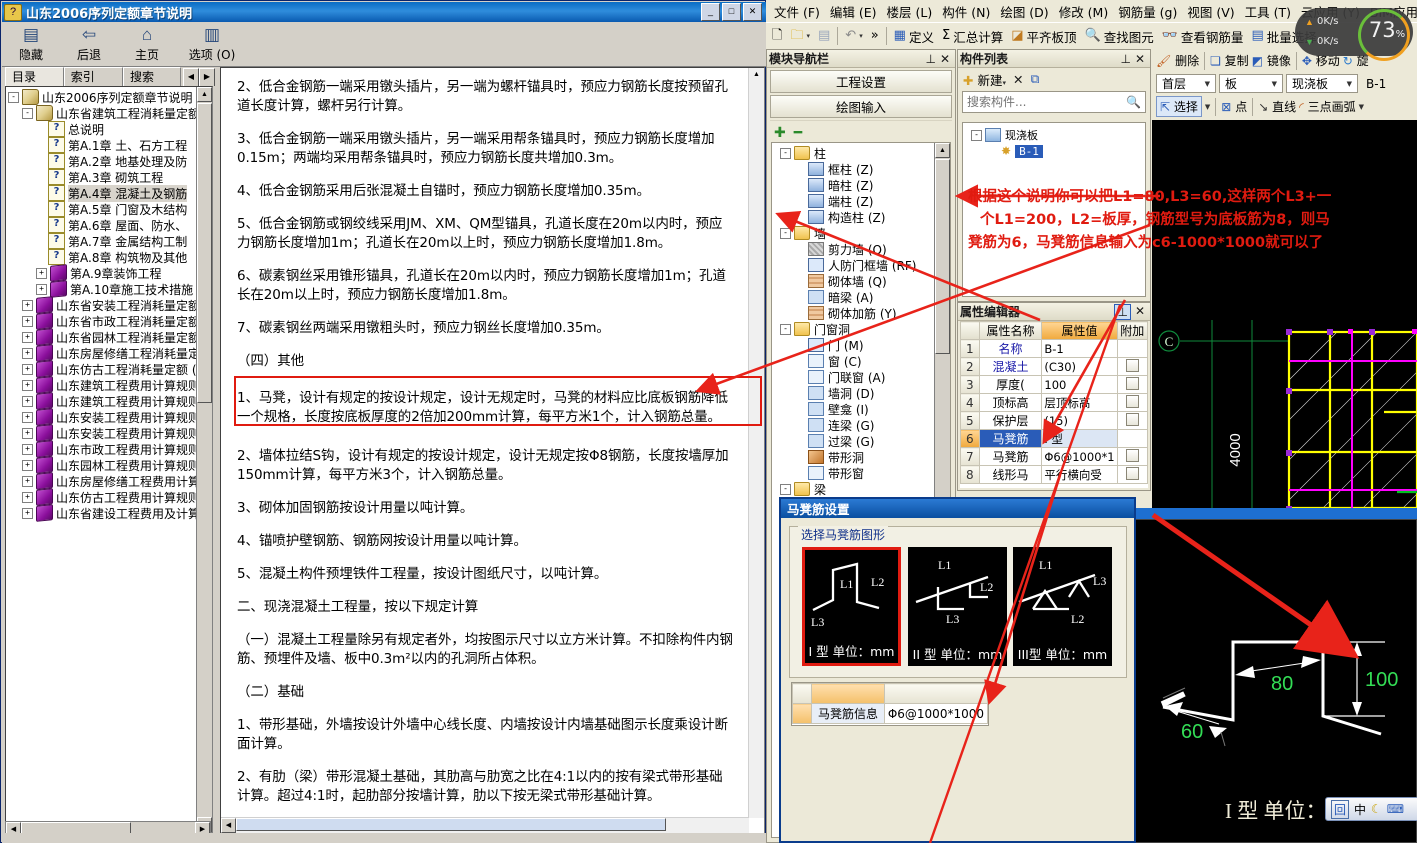 Image resolution: width=1417 pixels, height=846 pixels. What do you see at coordinates (31, 44) in the screenshot?
I see `hide-button: ▤ 隐藏` at bounding box center [31, 44].